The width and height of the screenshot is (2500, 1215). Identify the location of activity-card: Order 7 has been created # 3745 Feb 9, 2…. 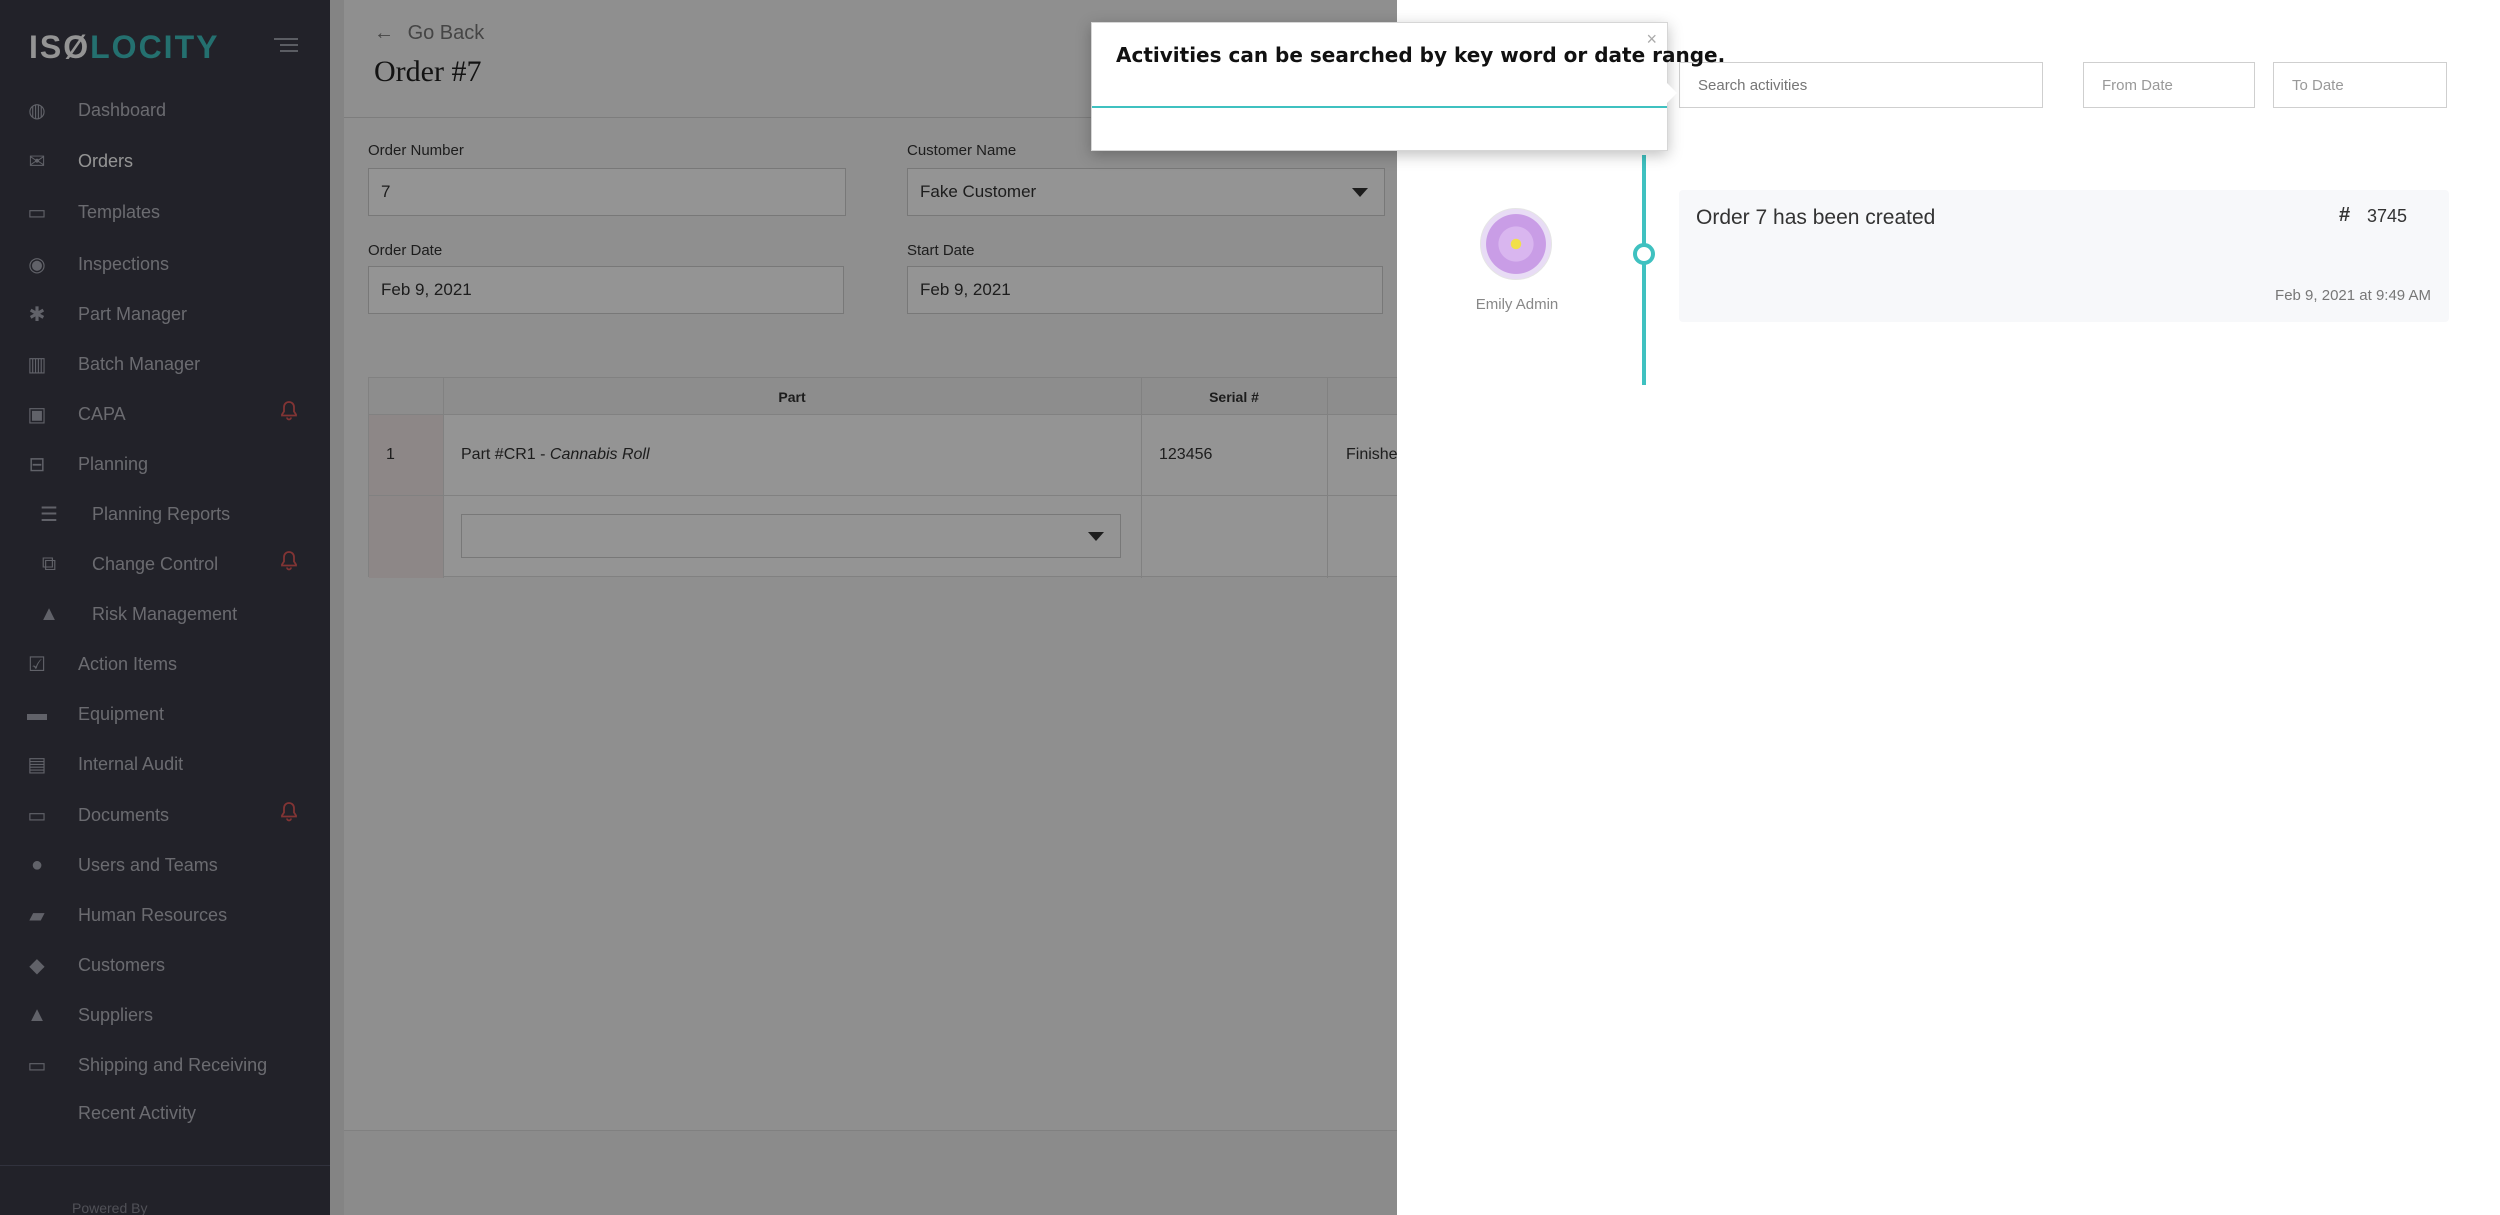
(2064, 256).